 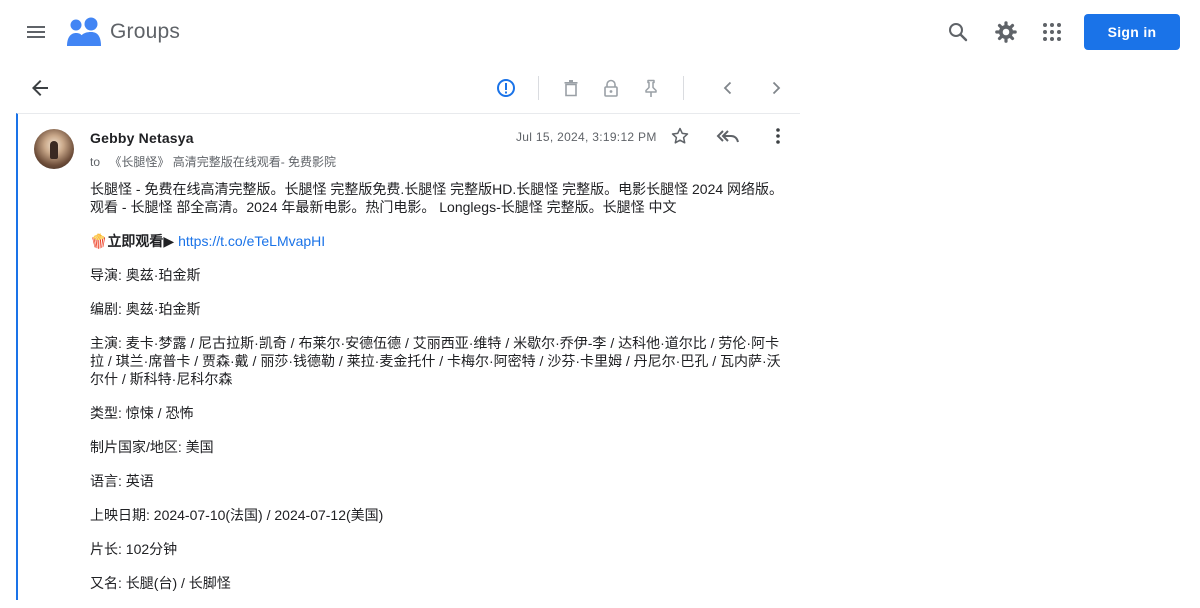 I want to click on pin-button, so click(x=651, y=88).